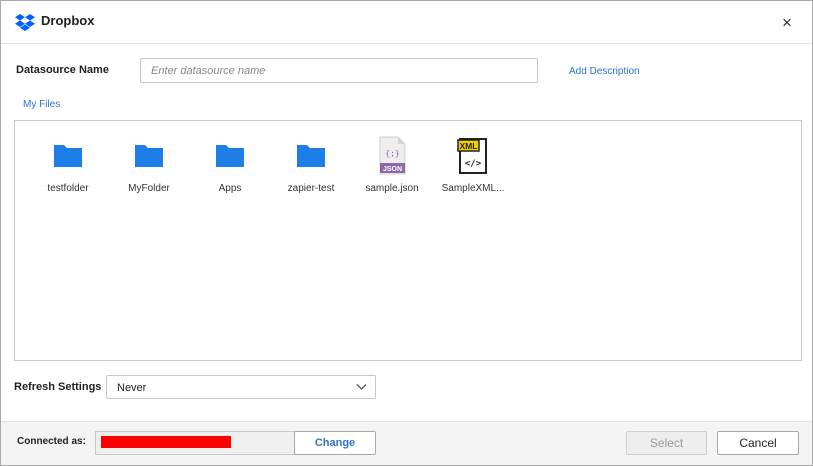 The image size is (813, 466). What do you see at coordinates (758, 443) in the screenshot?
I see `cancel-button: Cancel` at bounding box center [758, 443].